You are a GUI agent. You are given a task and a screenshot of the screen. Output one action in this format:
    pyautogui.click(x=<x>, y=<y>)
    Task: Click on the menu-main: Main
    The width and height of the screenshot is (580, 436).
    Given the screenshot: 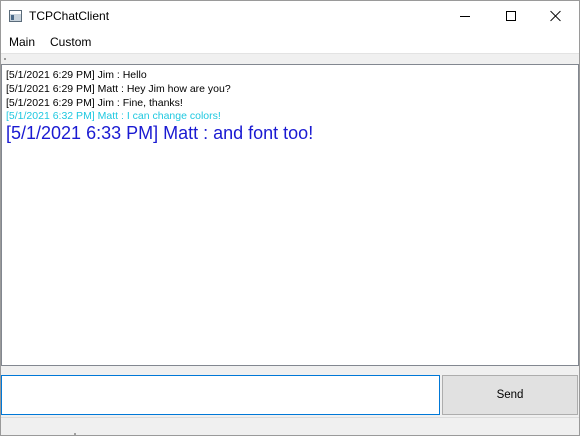 What is the action you would take?
    pyautogui.click(x=21, y=42)
    